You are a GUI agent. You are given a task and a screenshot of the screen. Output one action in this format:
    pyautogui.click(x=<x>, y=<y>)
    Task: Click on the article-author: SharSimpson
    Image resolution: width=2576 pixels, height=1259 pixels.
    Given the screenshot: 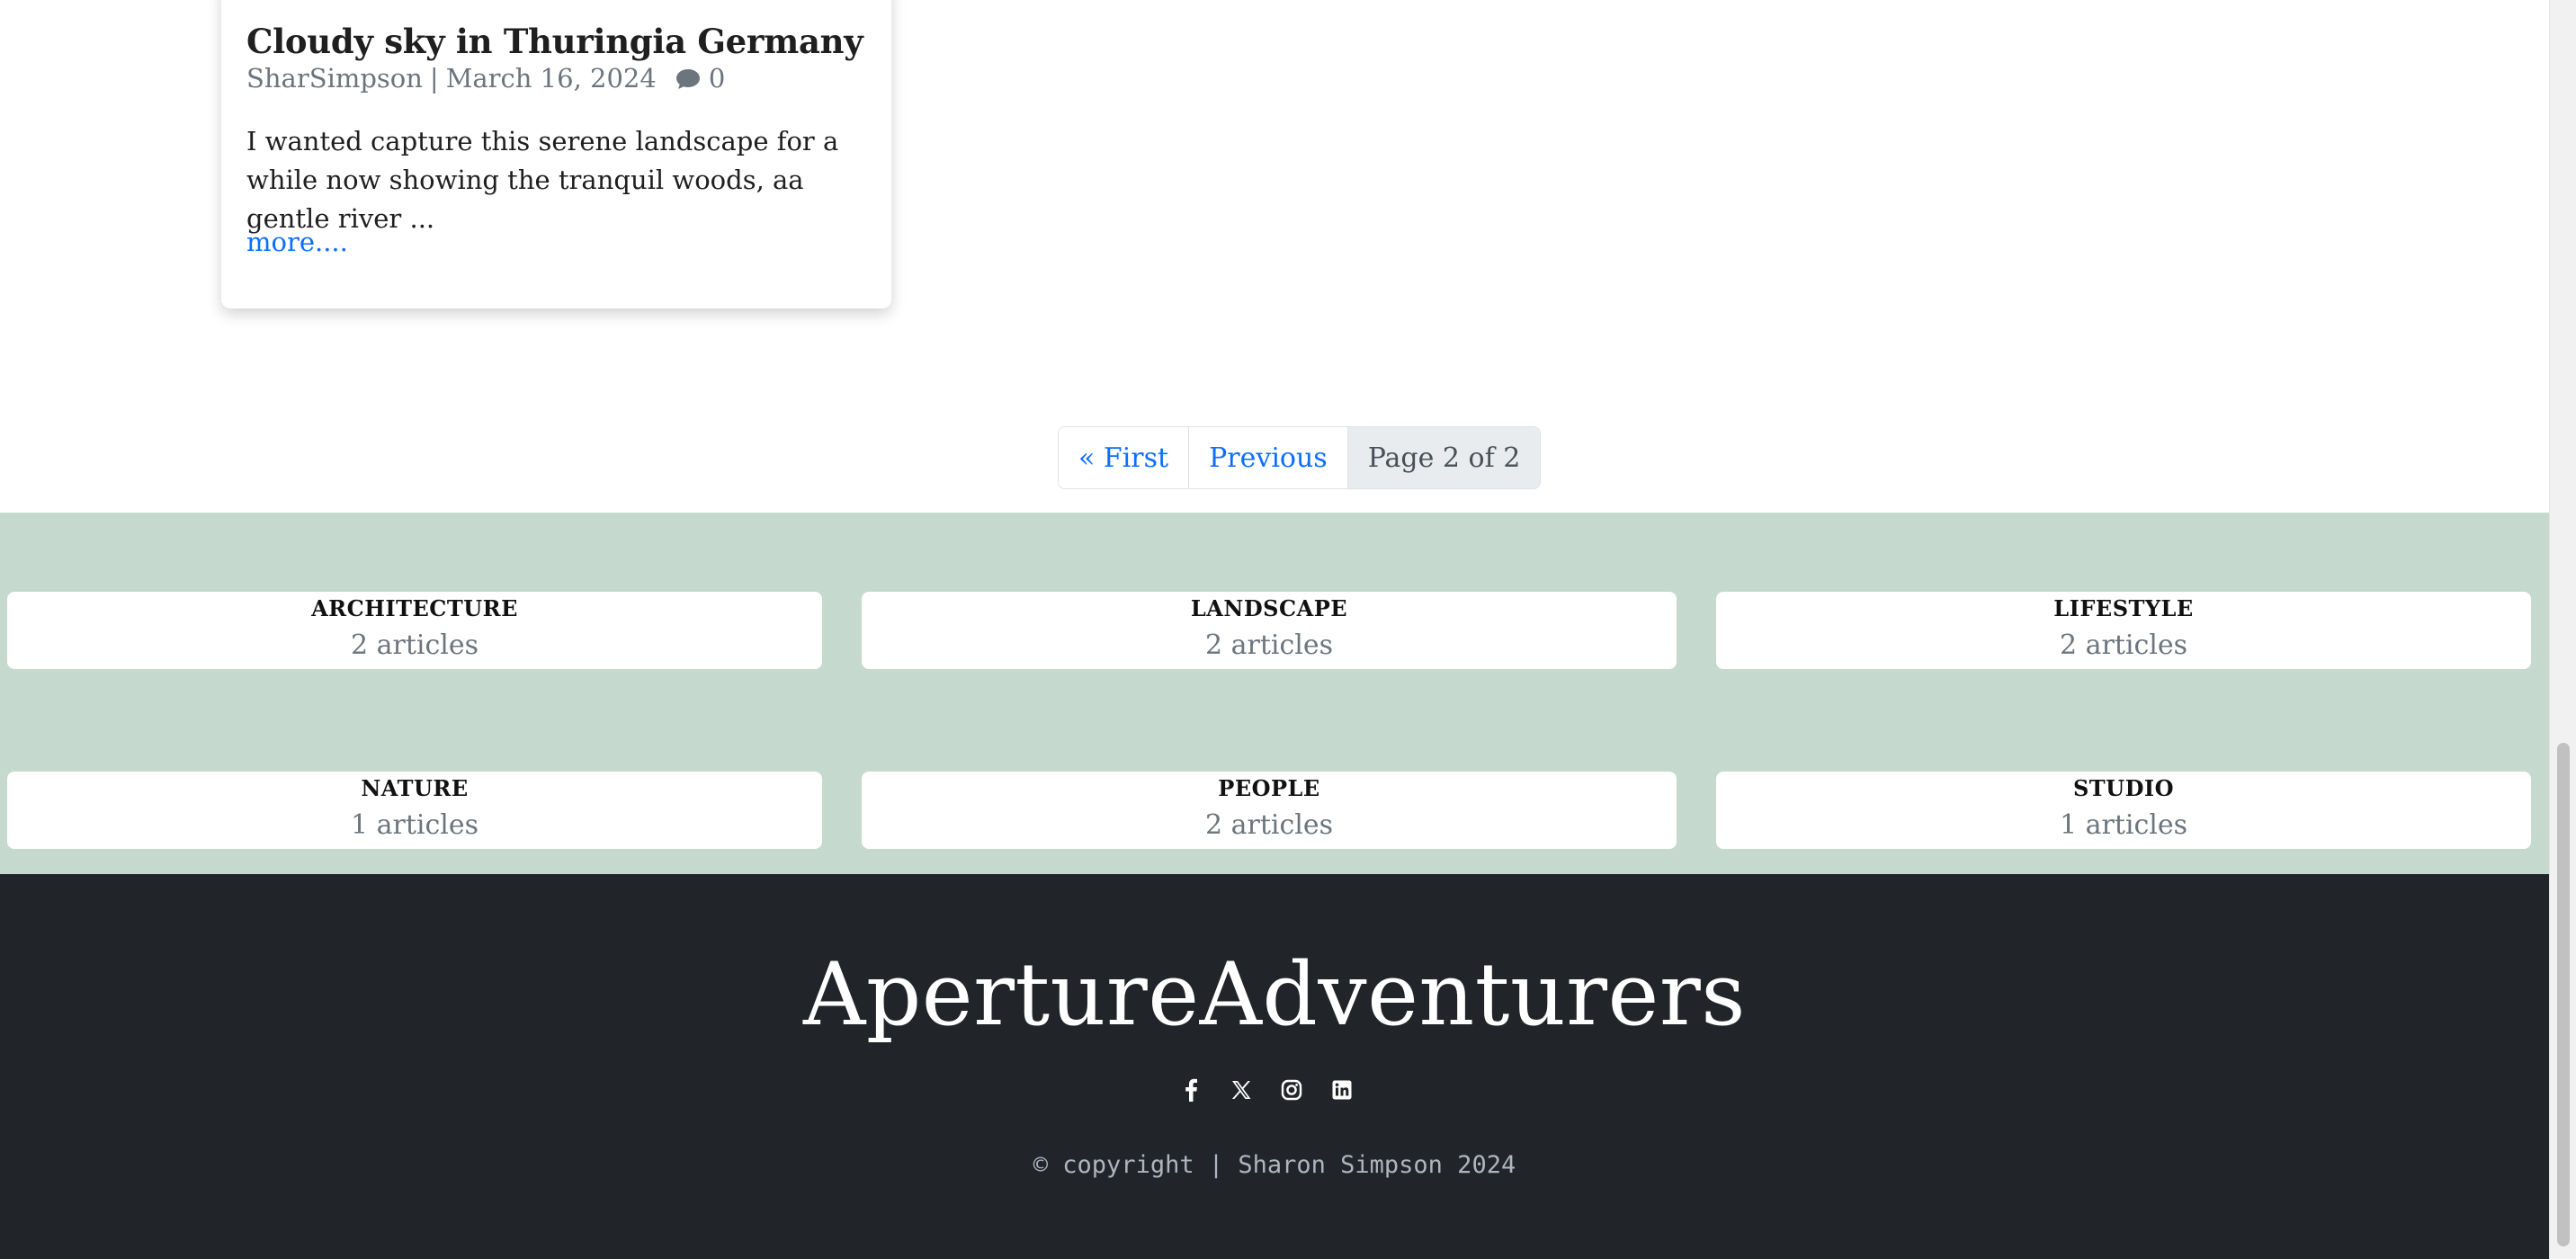 What is the action you would take?
    pyautogui.click(x=334, y=78)
    